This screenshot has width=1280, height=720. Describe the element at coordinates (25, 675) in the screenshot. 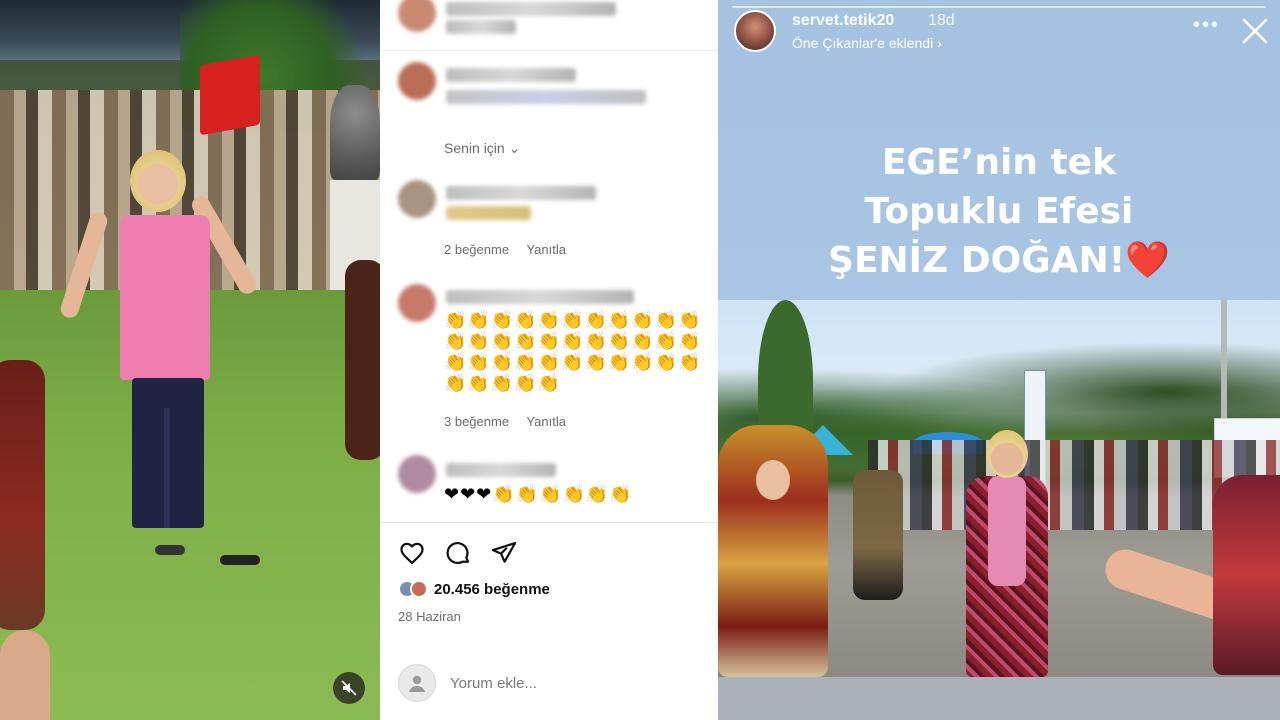

I see `foreground-hand` at that location.